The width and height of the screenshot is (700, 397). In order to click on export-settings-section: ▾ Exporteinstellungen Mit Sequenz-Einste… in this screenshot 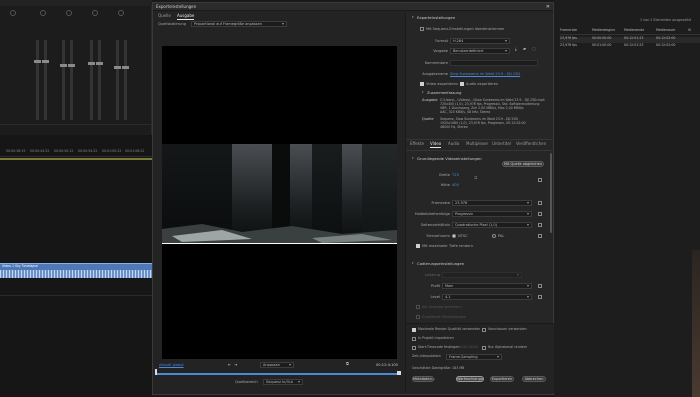, I will do `click(480, 75)`.